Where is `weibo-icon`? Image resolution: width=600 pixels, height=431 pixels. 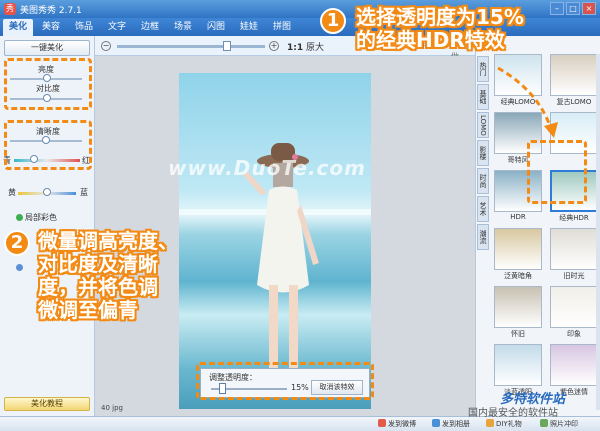
weibo-icon is located at coordinates (382, 423).